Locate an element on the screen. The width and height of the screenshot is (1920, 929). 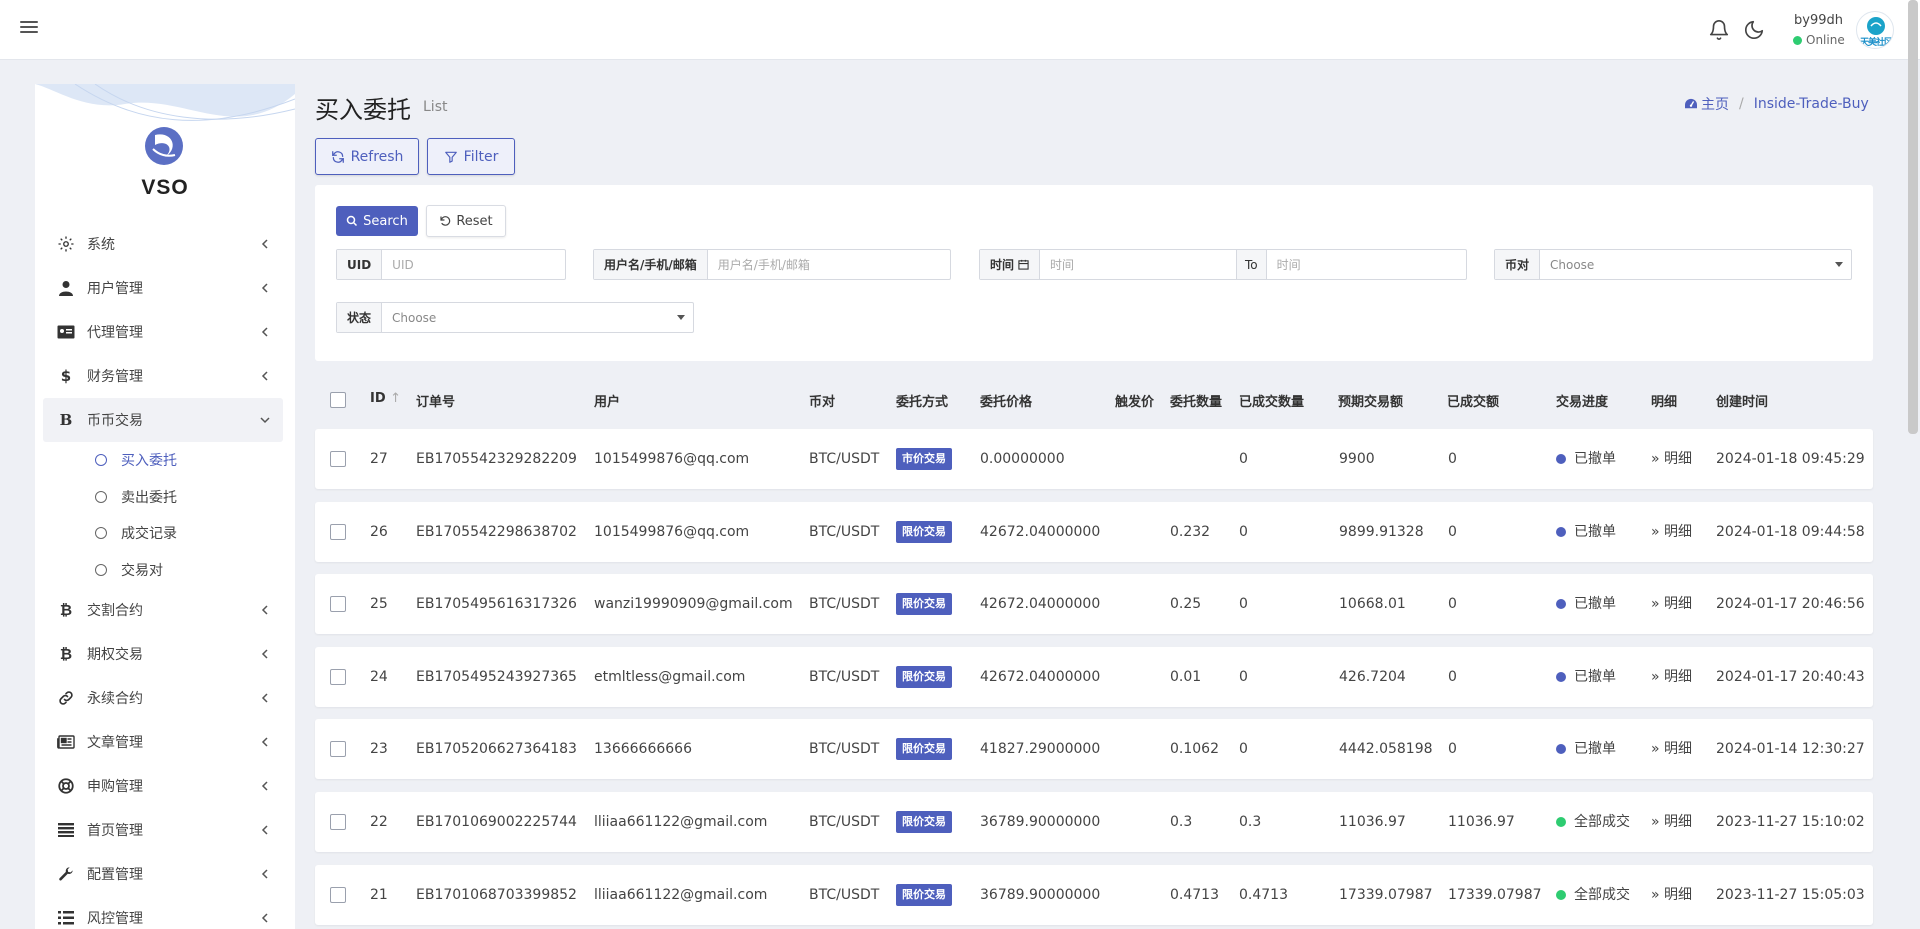
sidebar-subitem-trading-pairs: 交易对 is located at coordinates (189, 570).